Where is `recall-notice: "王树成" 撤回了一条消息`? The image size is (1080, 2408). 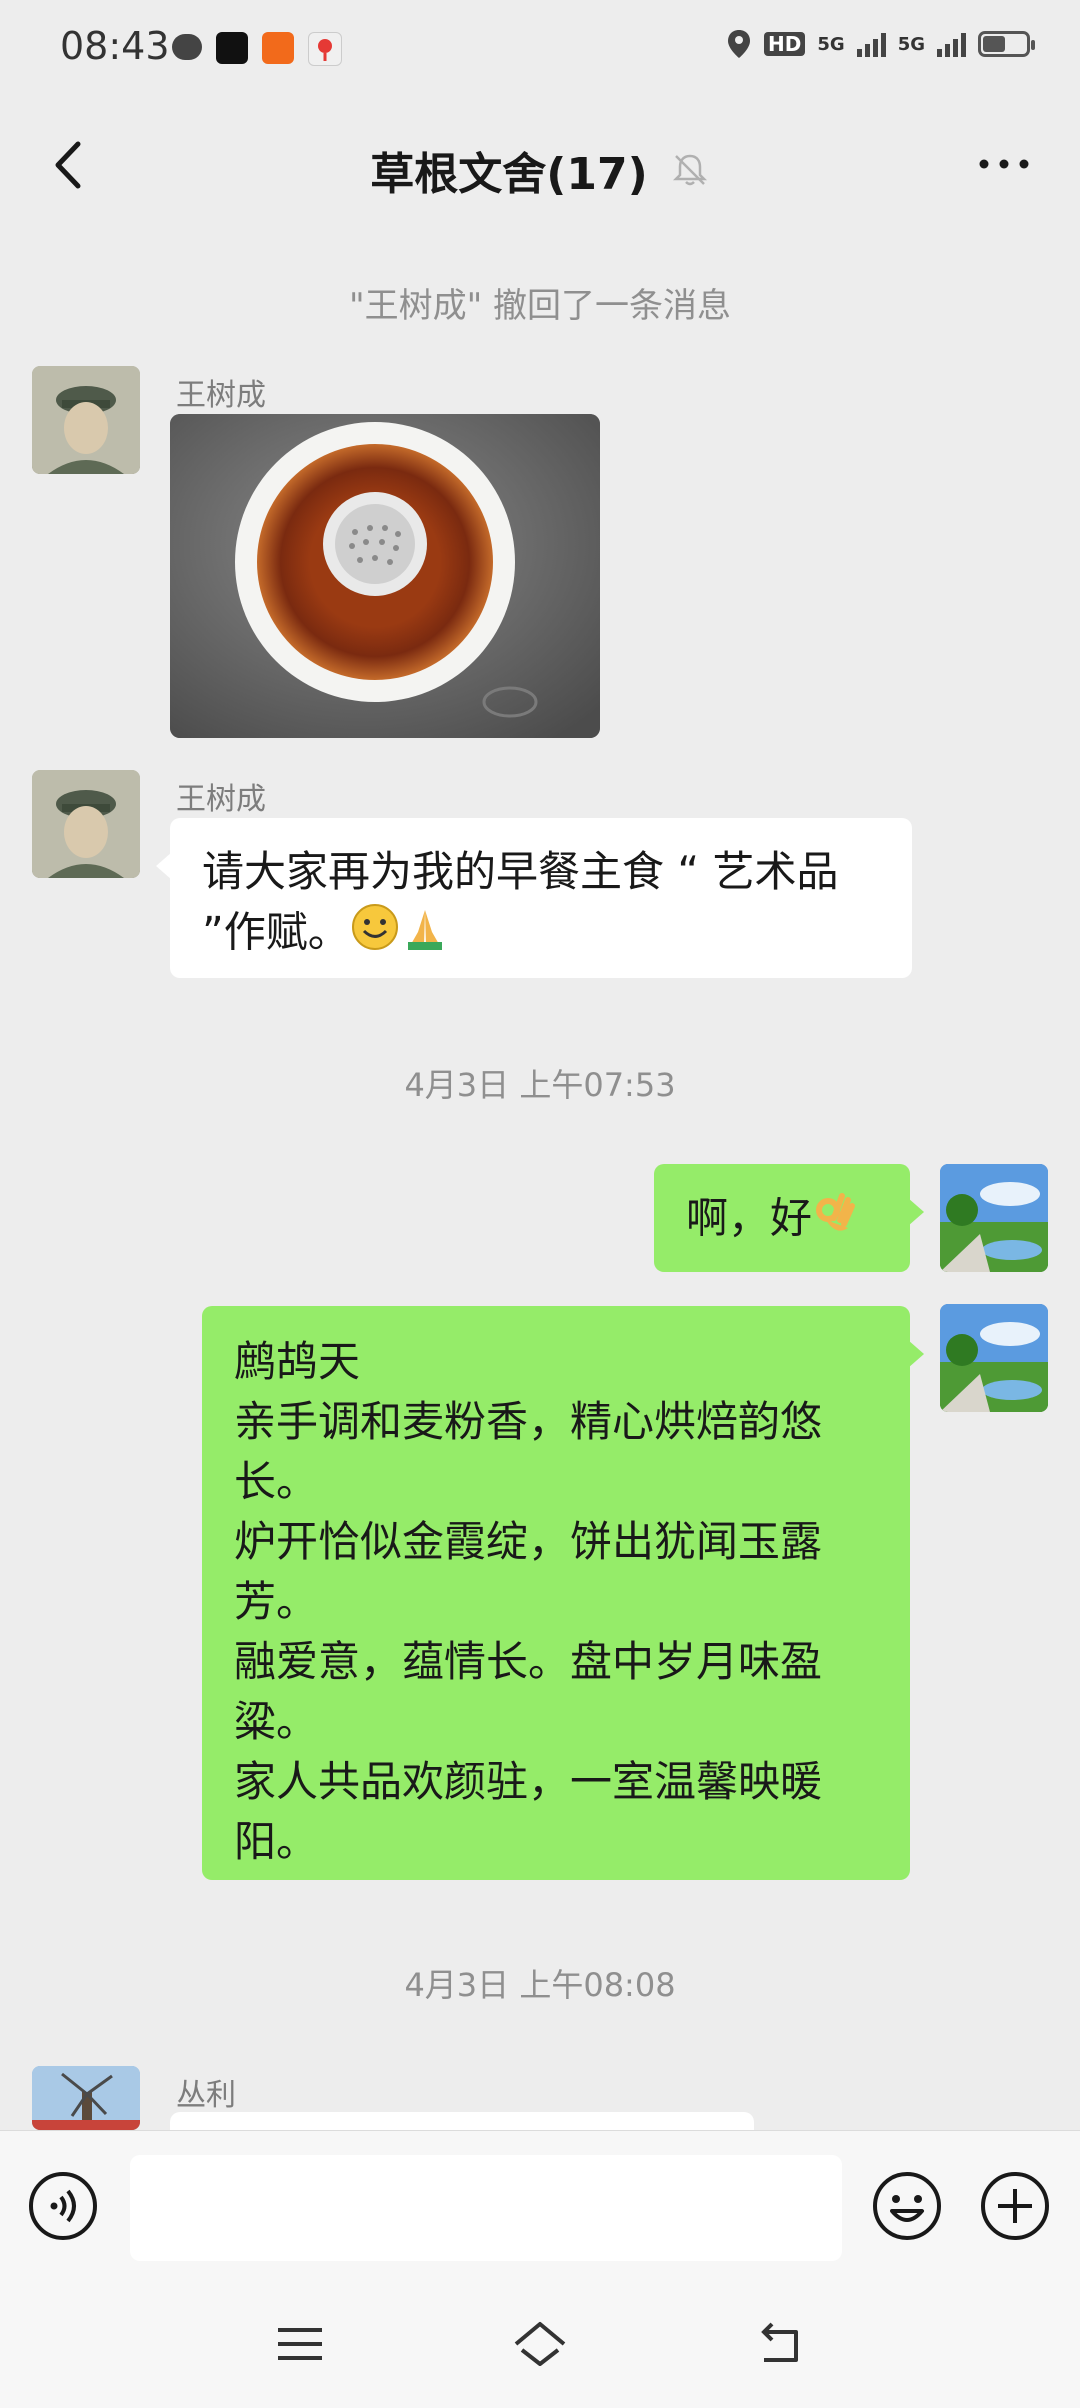
recall-notice: "王树成" 撤回了一条消息 is located at coordinates (540, 306).